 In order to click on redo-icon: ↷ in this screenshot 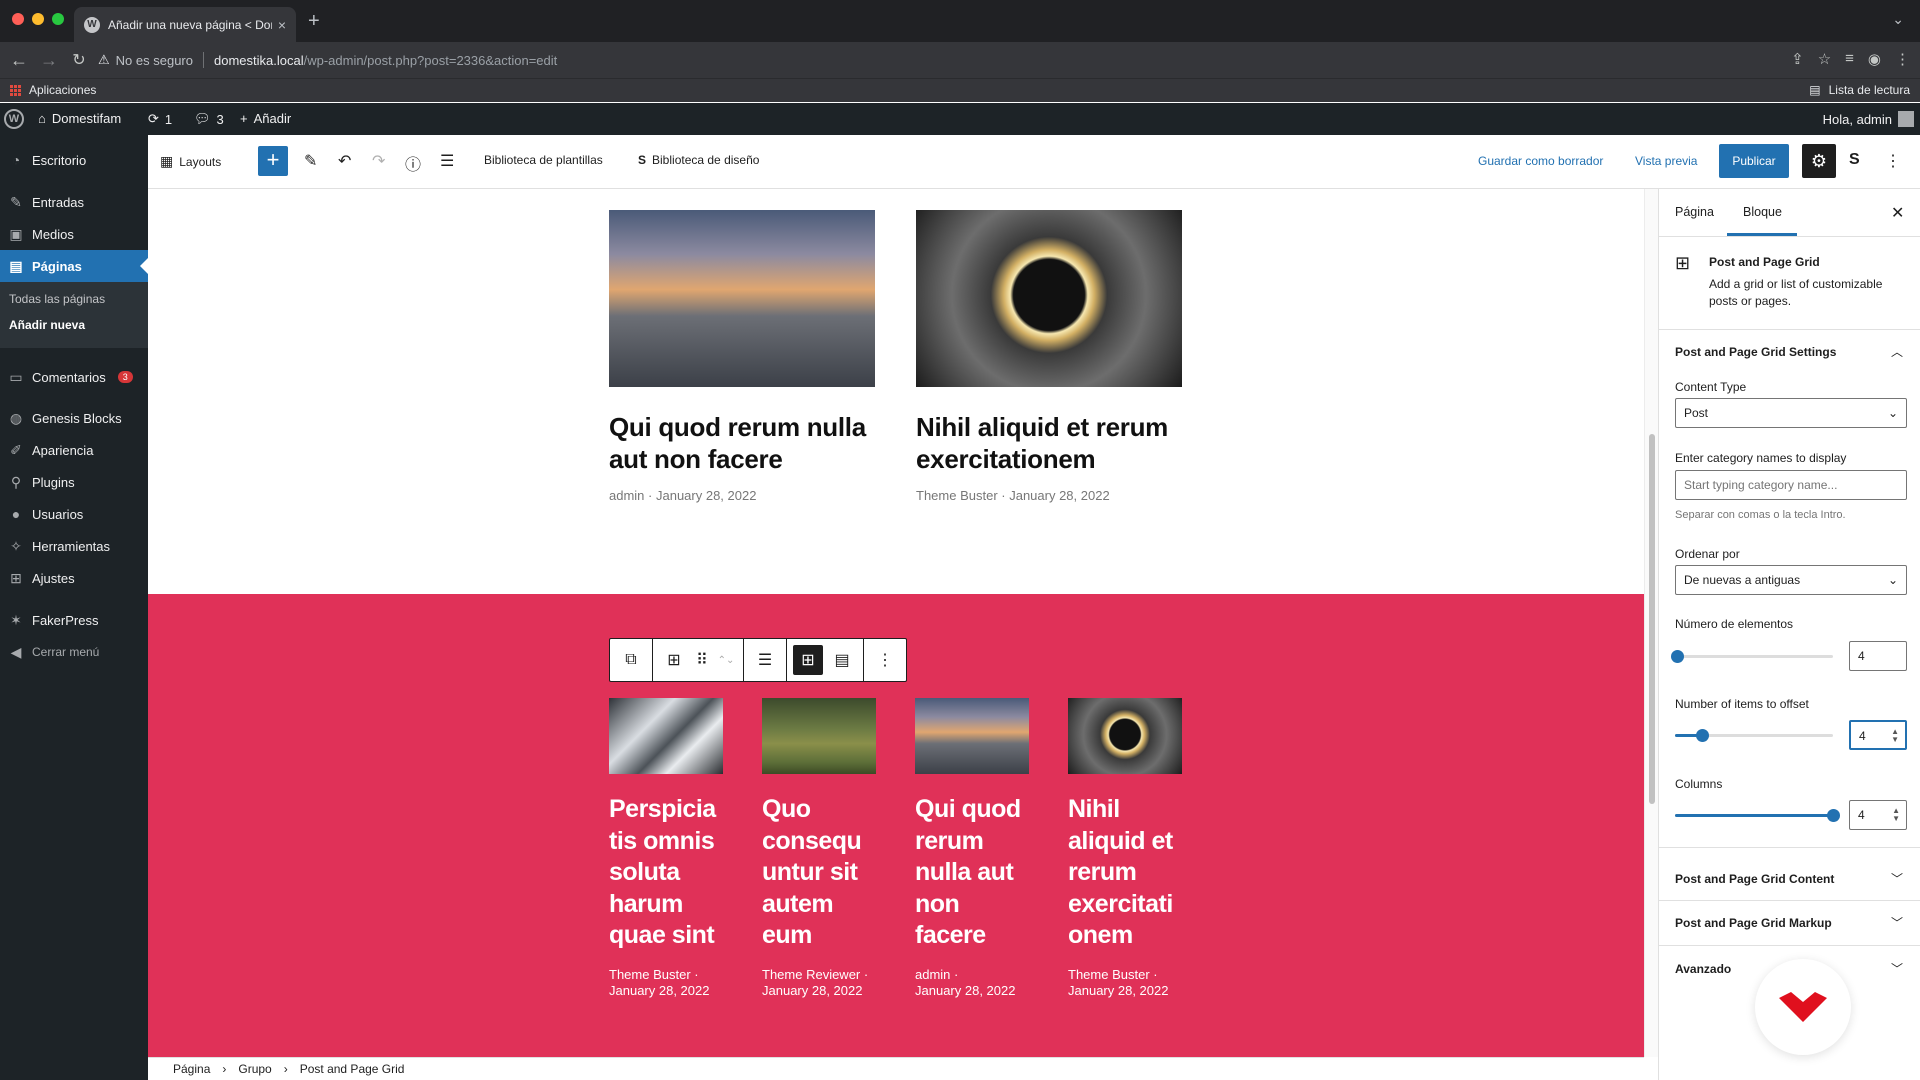, I will do `click(378, 161)`.